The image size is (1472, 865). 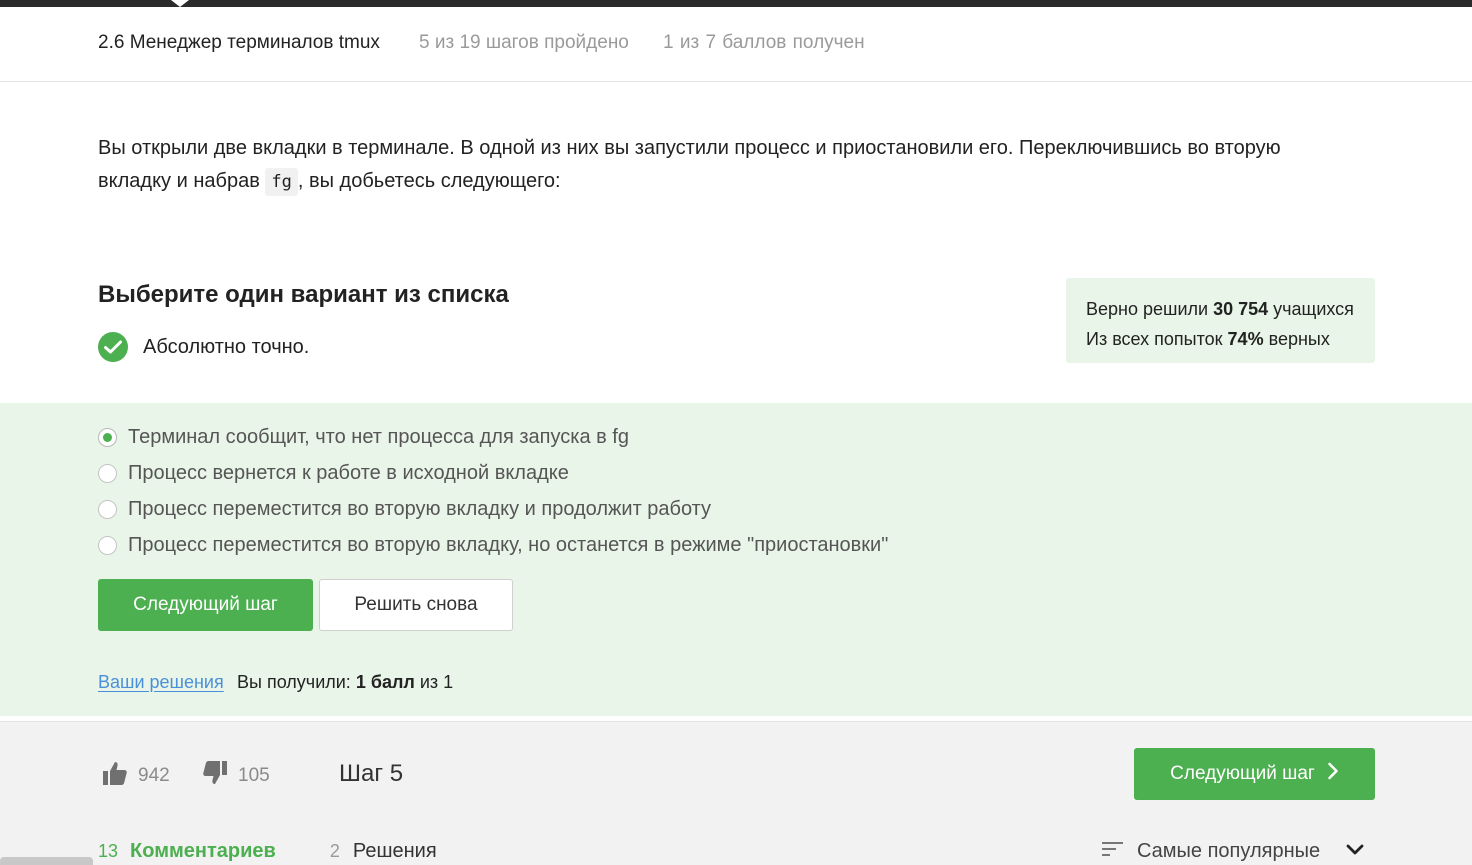 I want to click on feedback-text: Абсолютно точно., so click(x=226, y=346).